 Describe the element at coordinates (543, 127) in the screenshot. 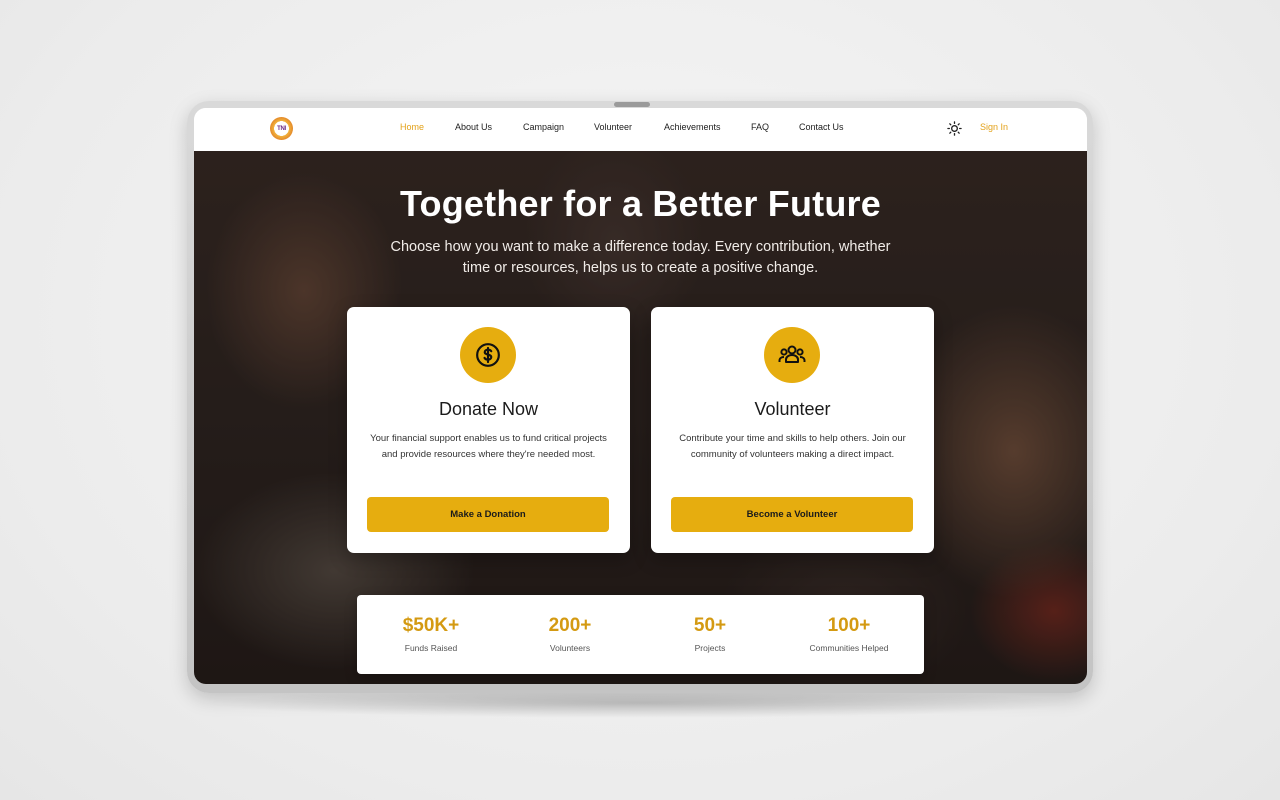

I see `nav-campaign: Campaign` at that location.